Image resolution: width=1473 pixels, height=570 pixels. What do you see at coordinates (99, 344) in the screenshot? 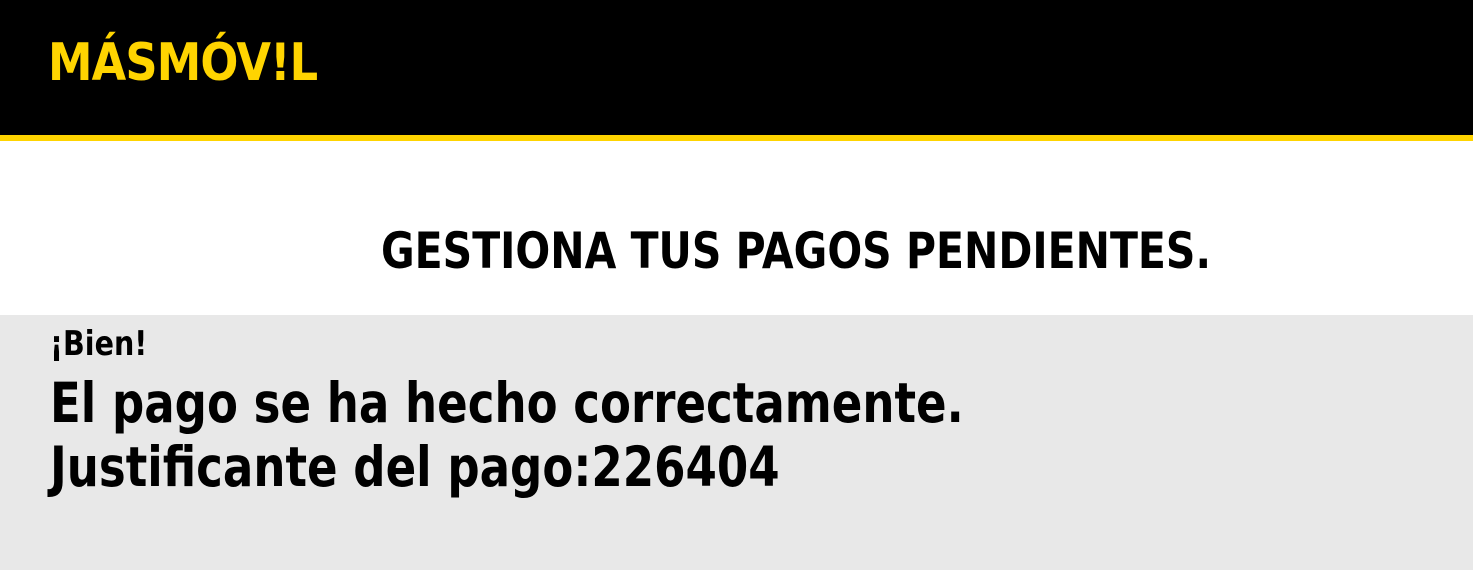
I see `success-kicker: ¡Bien!` at bounding box center [99, 344].